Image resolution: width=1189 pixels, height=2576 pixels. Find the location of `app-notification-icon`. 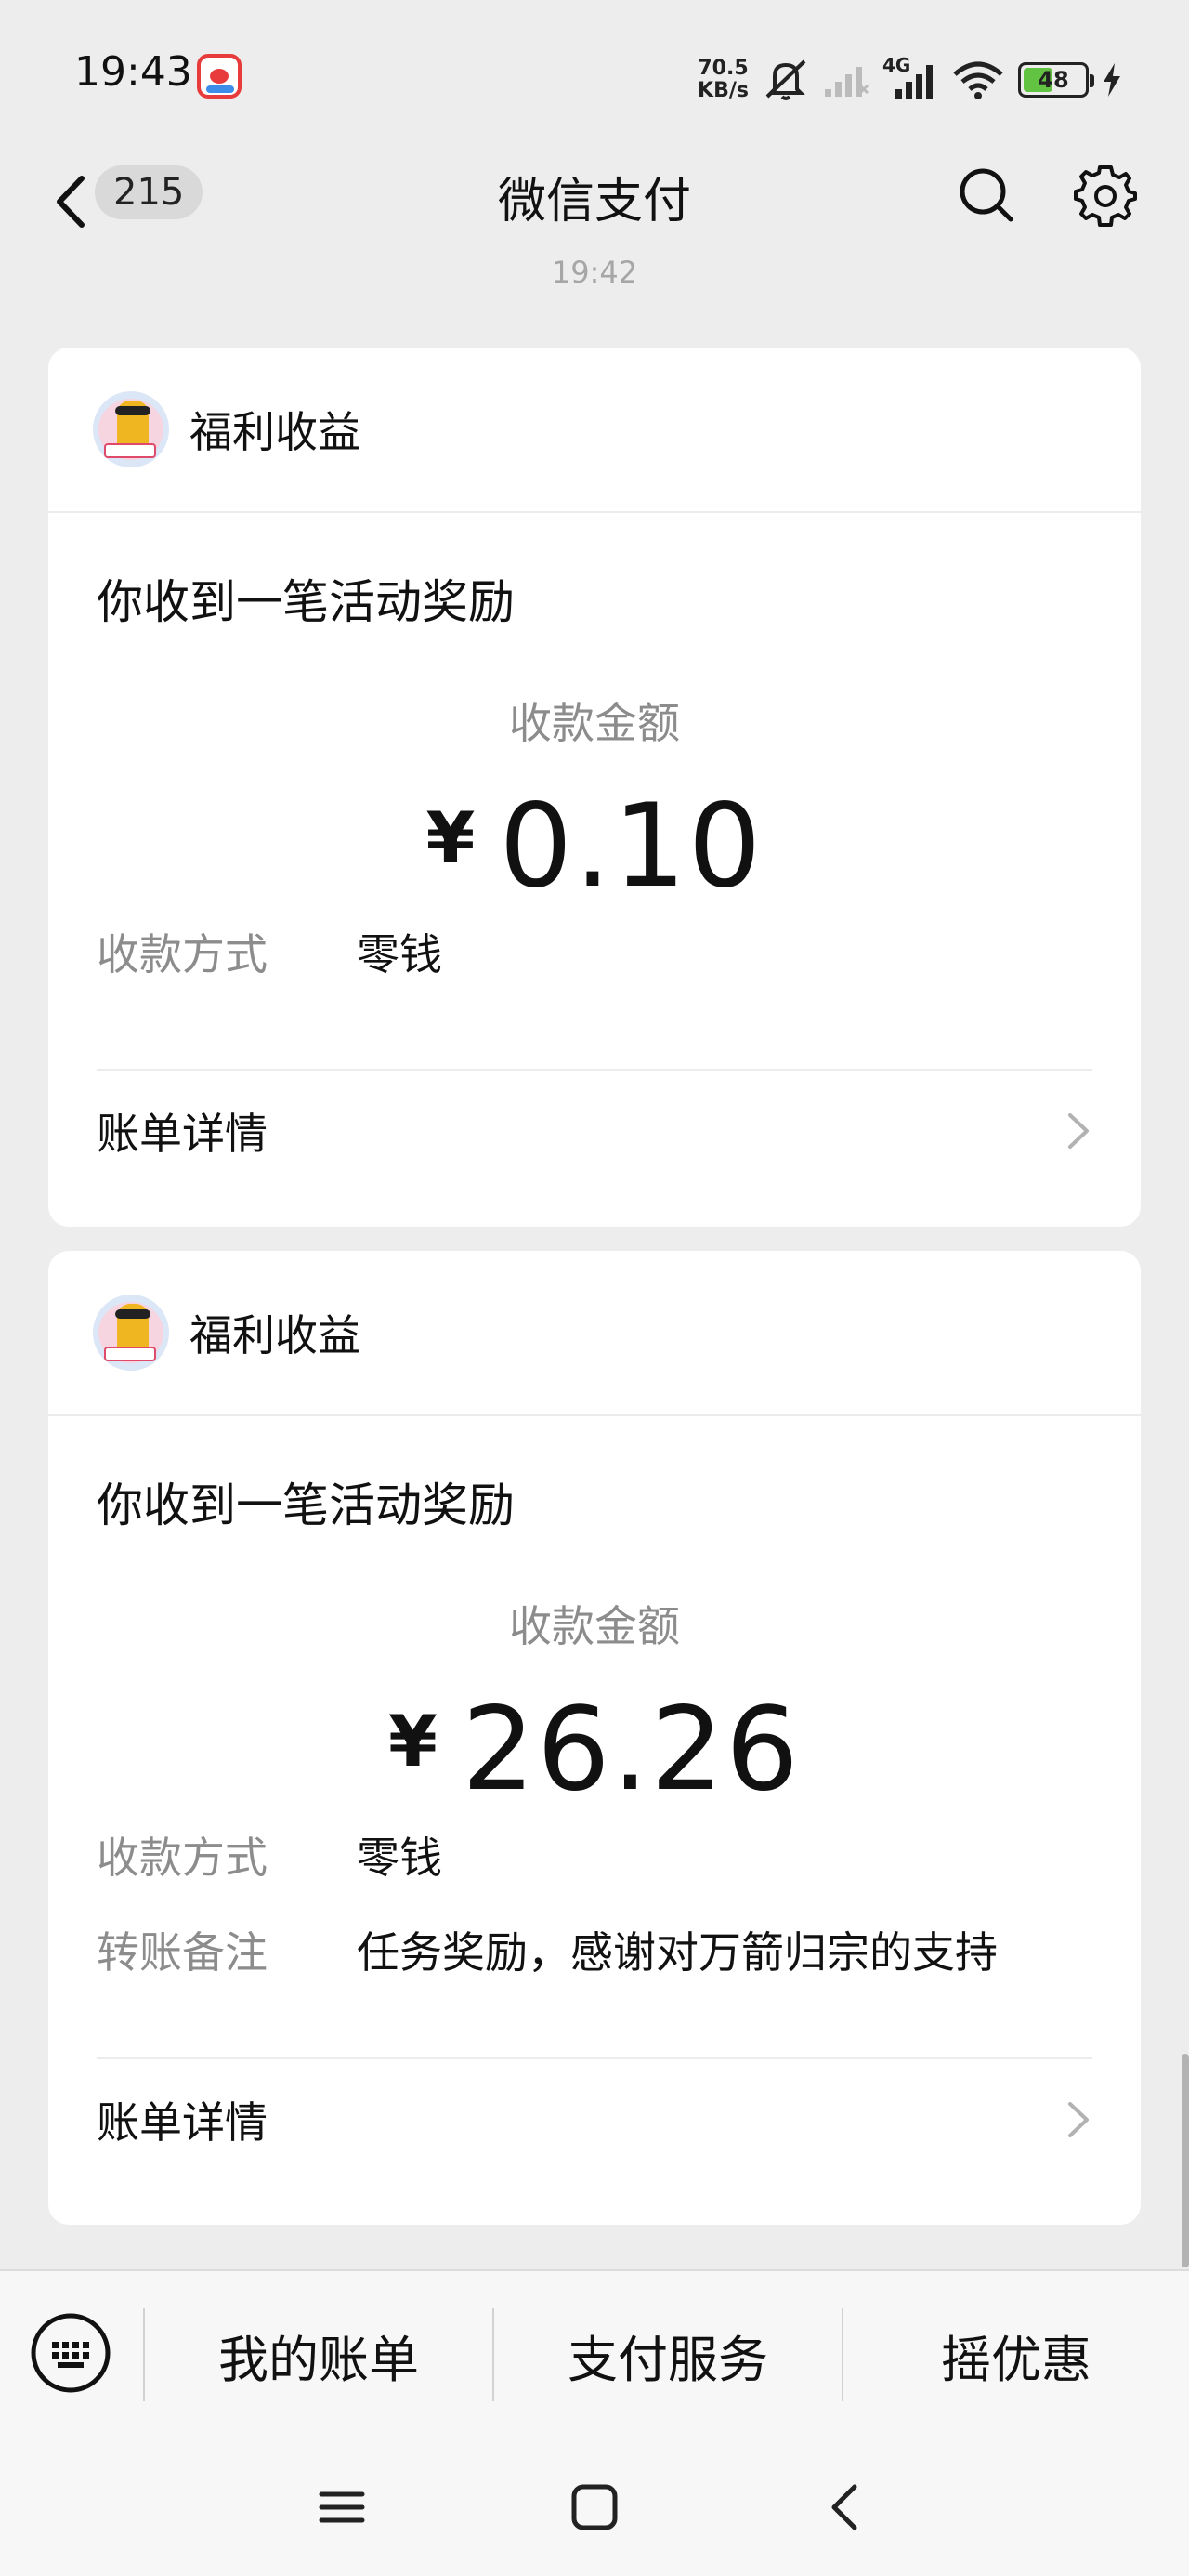

app-notification-icon is located at coordinates (219, 76).